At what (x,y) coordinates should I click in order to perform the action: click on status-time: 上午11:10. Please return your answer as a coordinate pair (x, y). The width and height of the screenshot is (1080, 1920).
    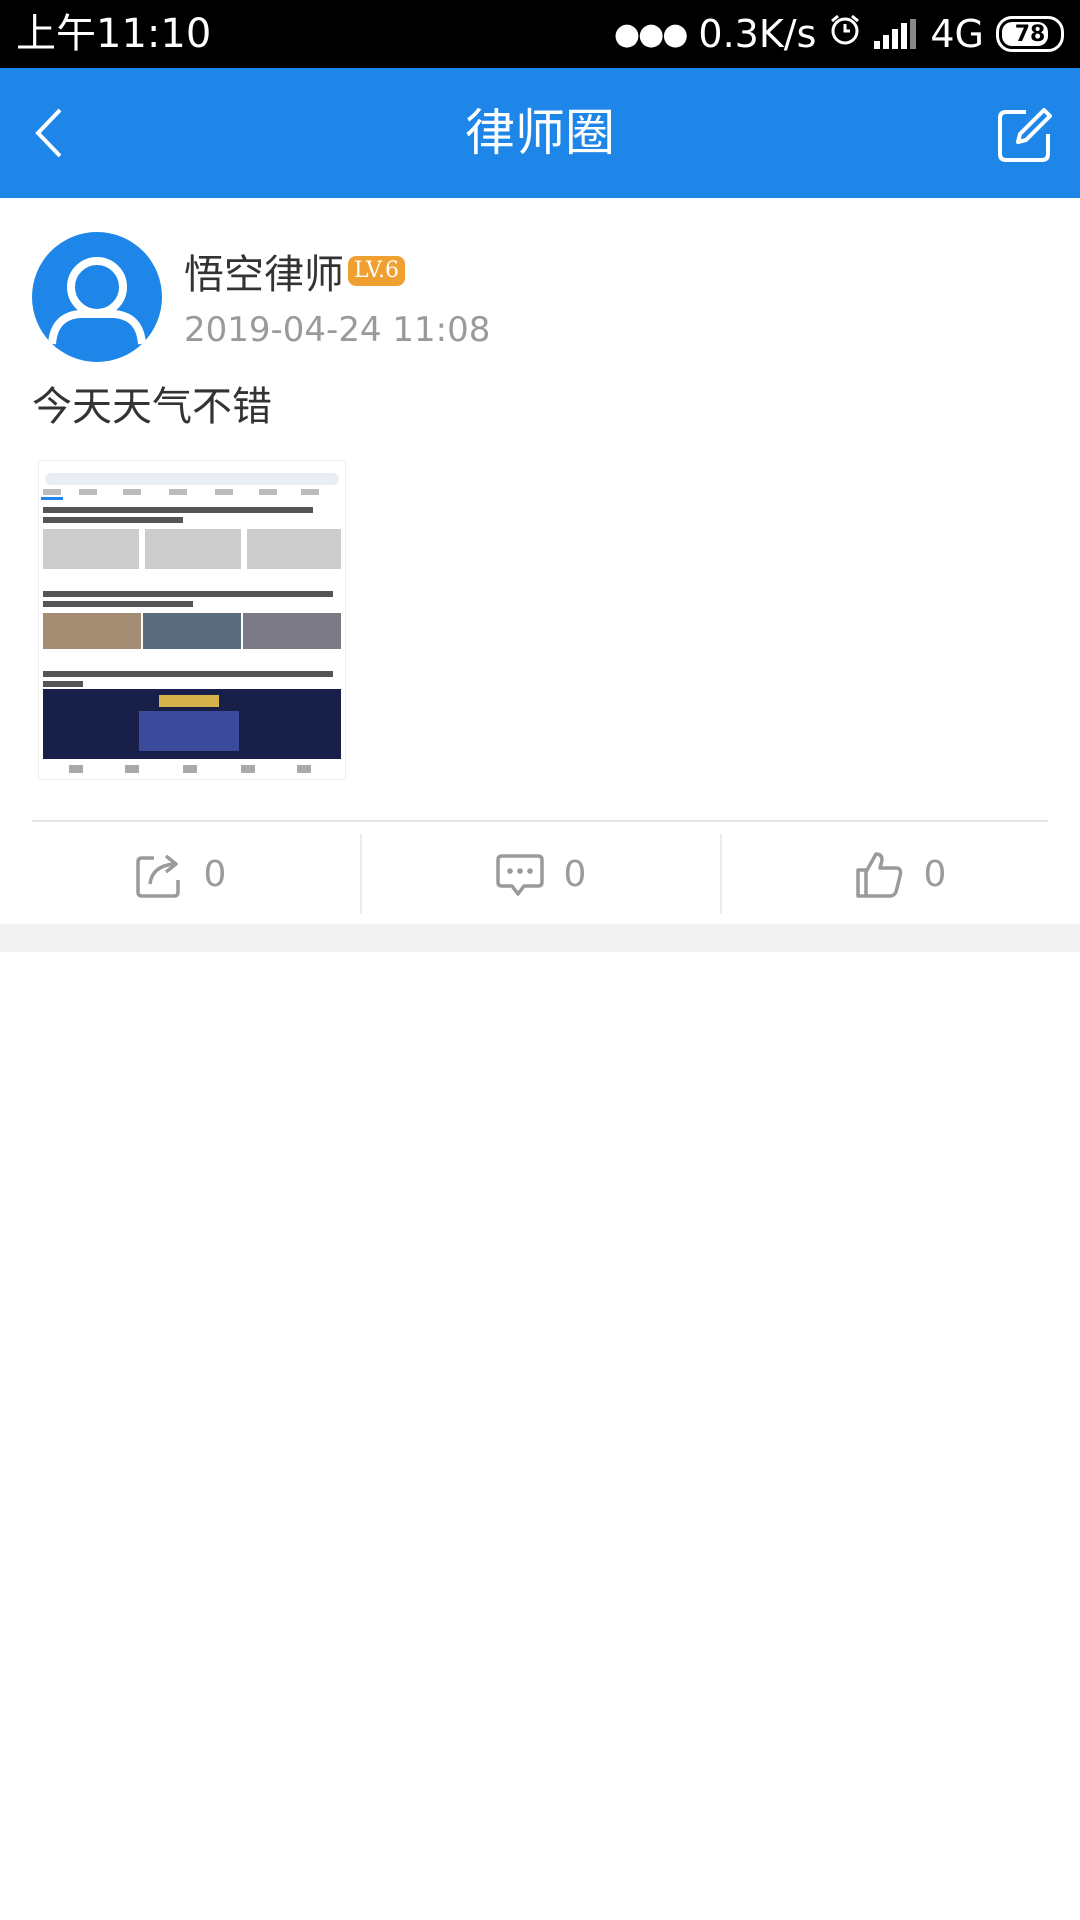
    Looking at the image, I should click on (114, 34).